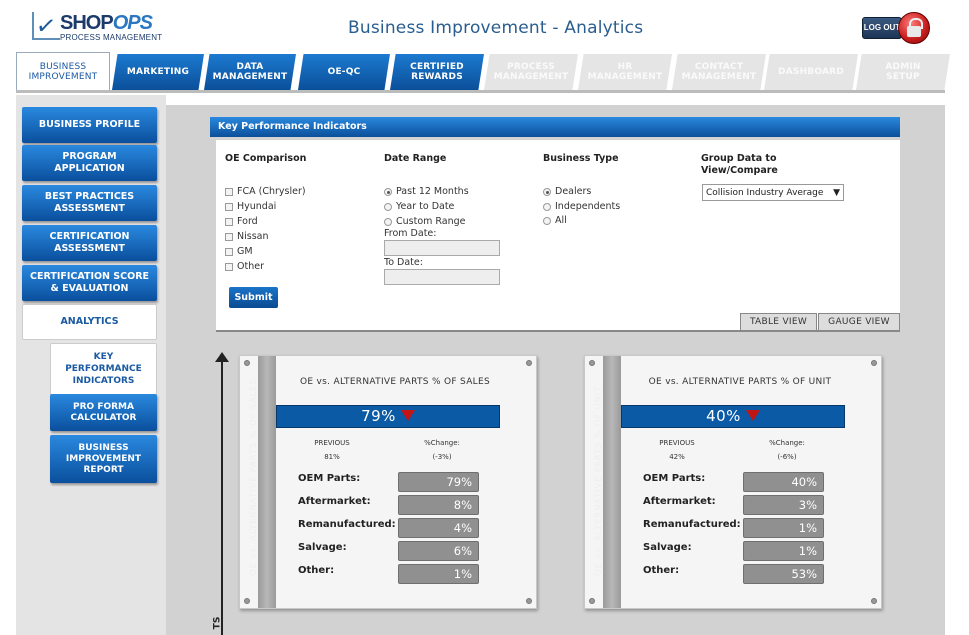  I want to click on section-title: Key Performance Indicators, so click(555, 127).